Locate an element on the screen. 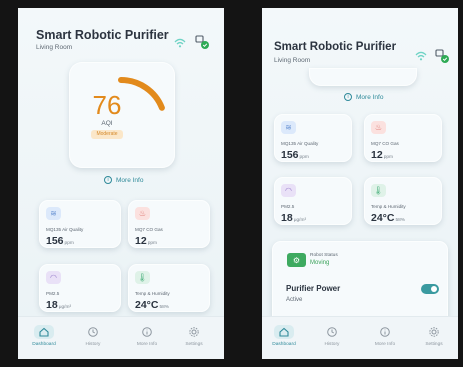 This screenshot has height=367, width=463. toggle-knob is located at coordinates (434, 289).